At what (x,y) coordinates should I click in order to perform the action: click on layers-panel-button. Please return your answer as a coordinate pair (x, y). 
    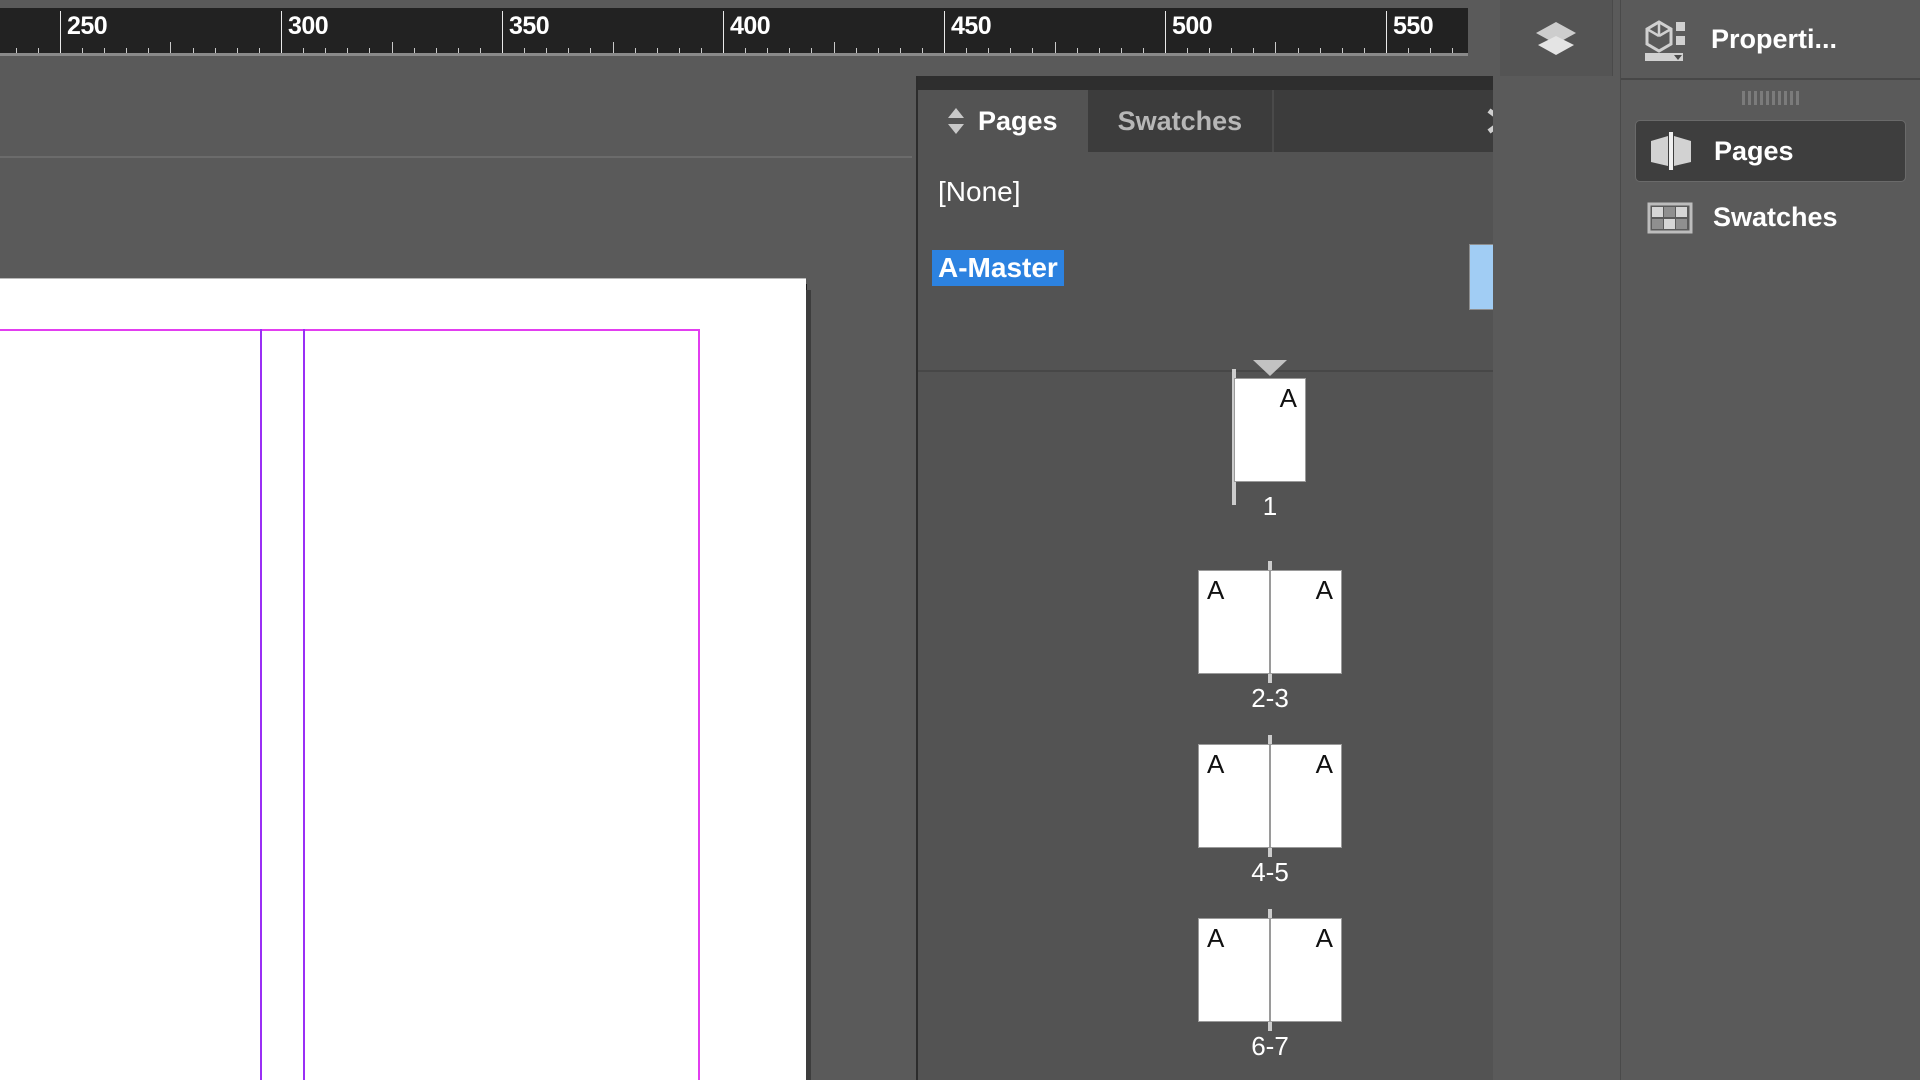
    Looking at the image, I should click on (1556, 38).